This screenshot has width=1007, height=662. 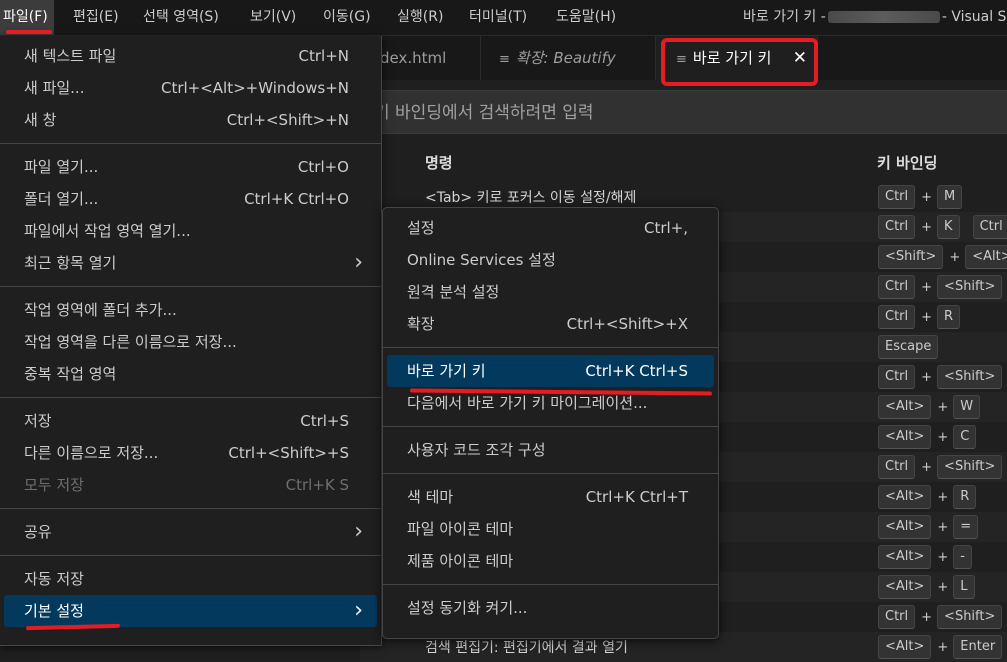 I want to click on redacted-text, so click(x=883, y=17).